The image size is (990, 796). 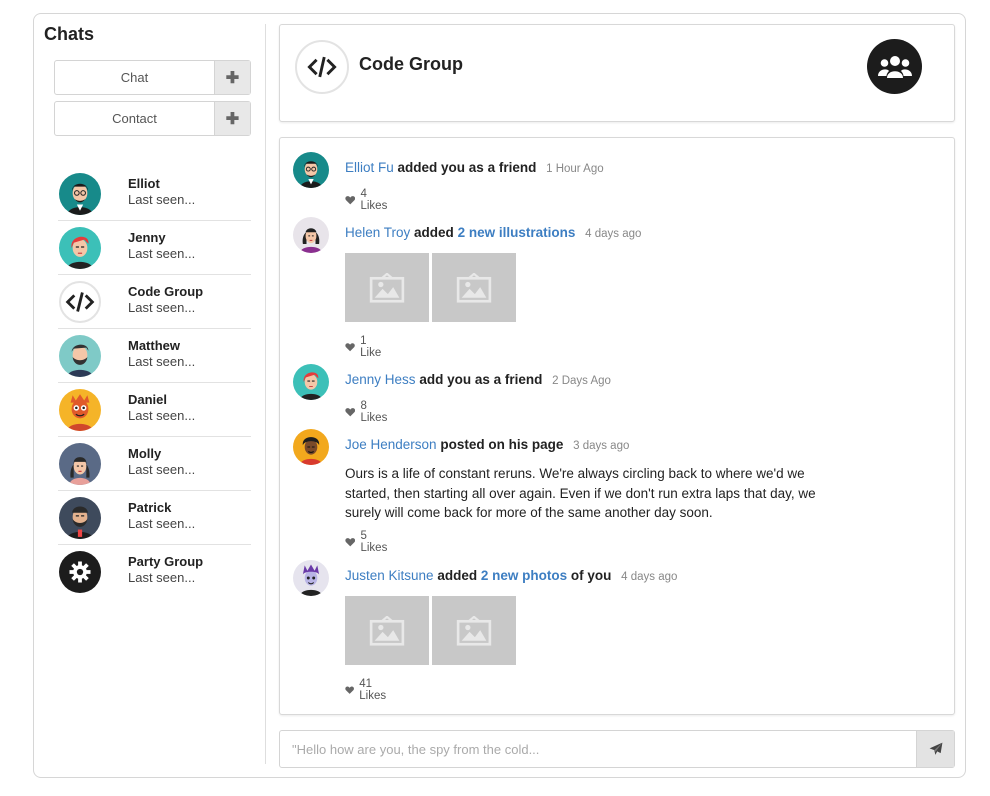 I want to click on gear-icon, so click(x=80, y=572).